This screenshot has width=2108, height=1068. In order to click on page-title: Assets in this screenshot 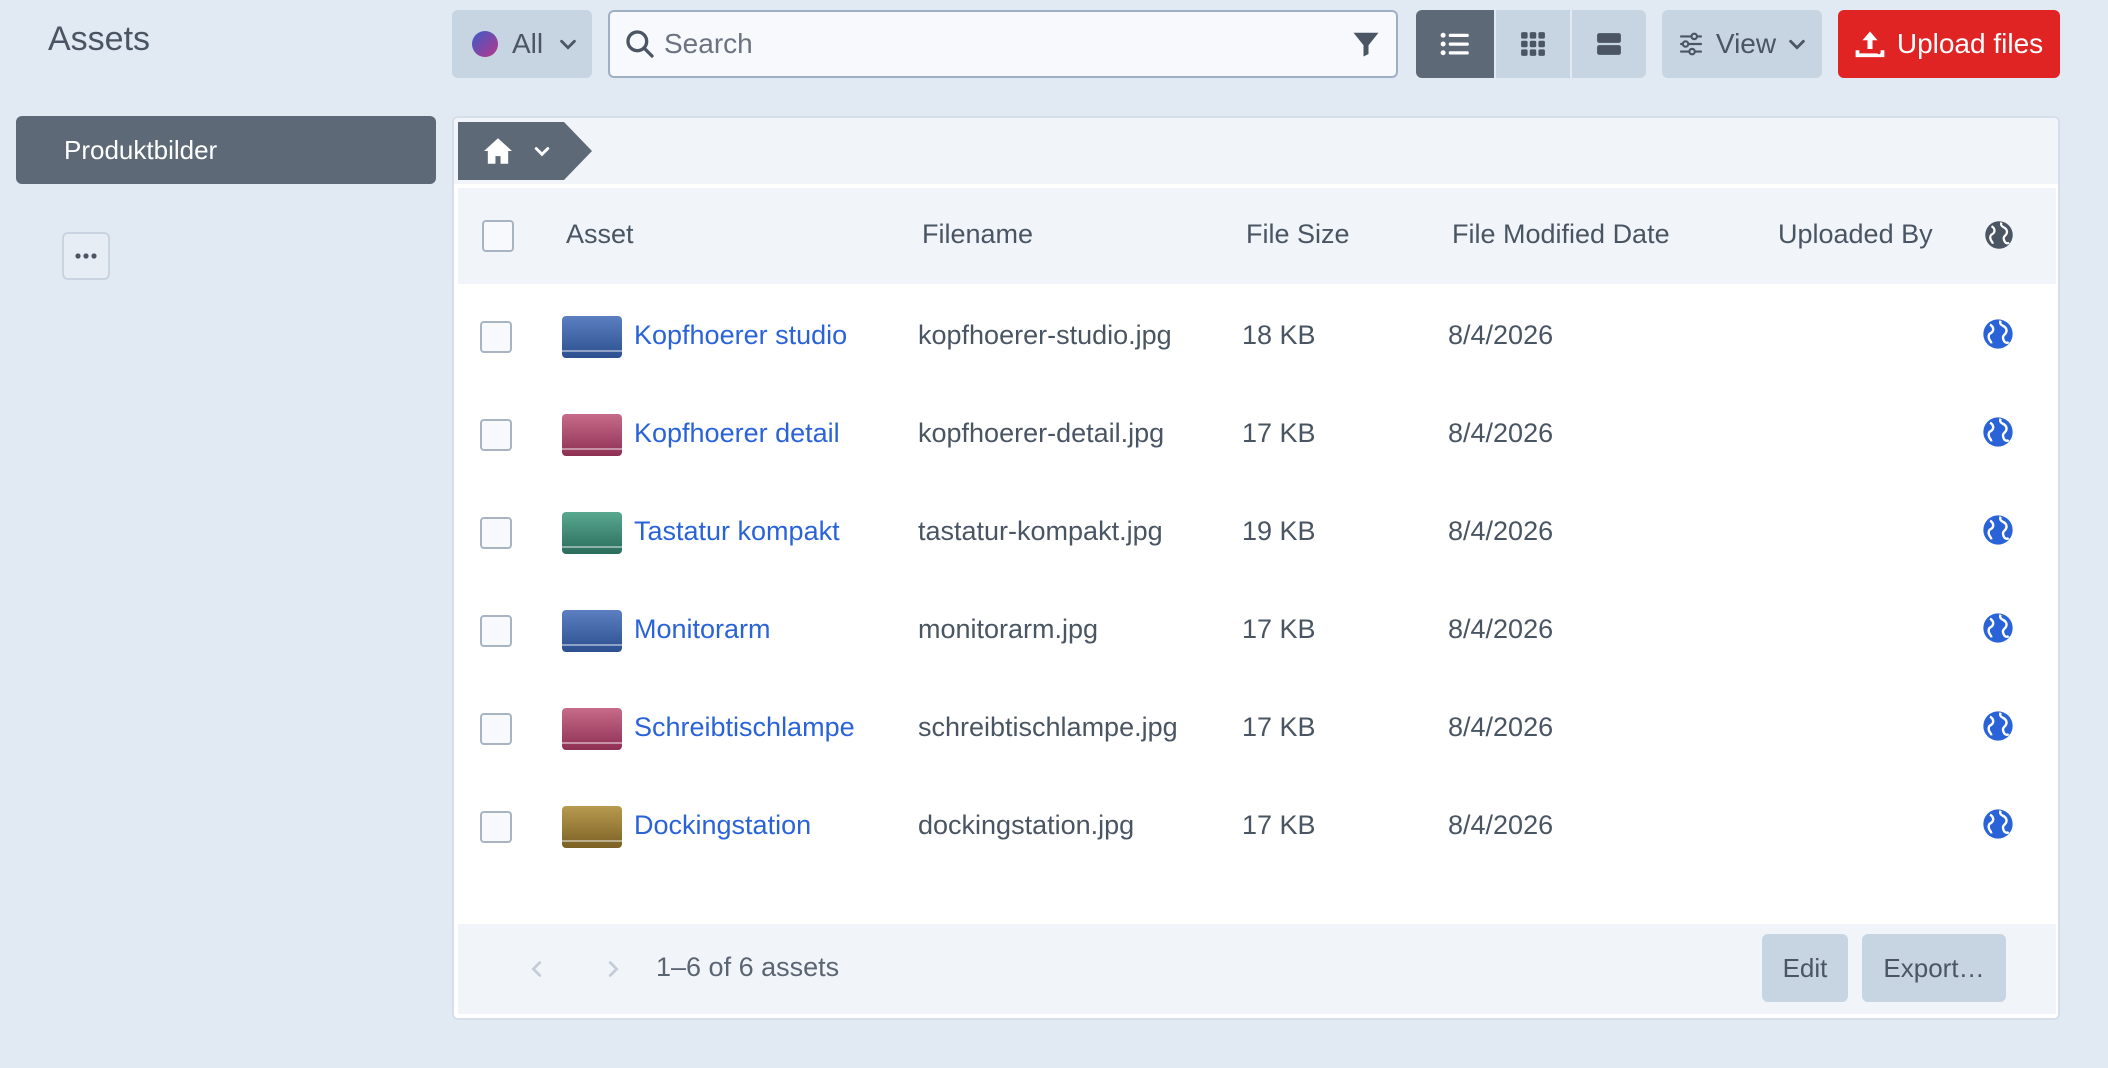, I will do `click(99, 39)`.